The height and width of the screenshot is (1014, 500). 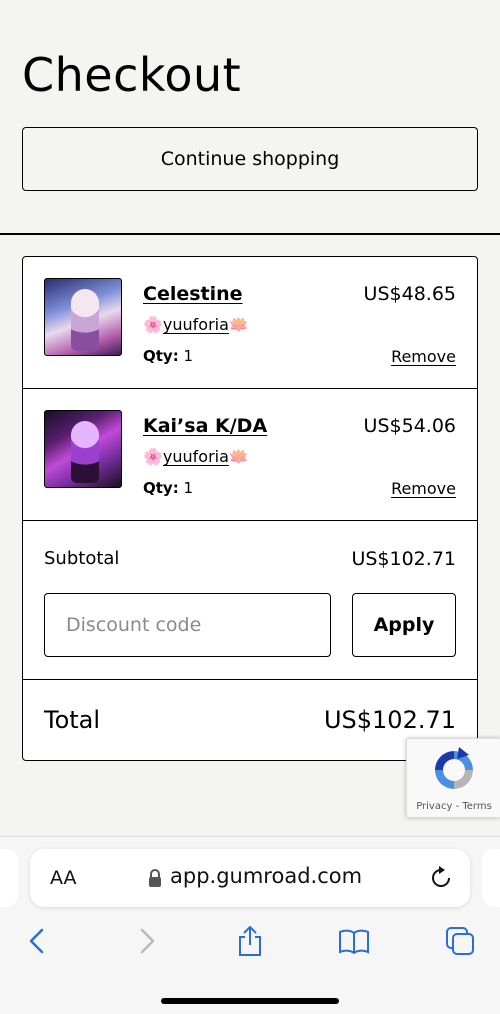 I want to click on subtotal-section: Subtotal US$102.71 Apply, so click(x=250, y=600).